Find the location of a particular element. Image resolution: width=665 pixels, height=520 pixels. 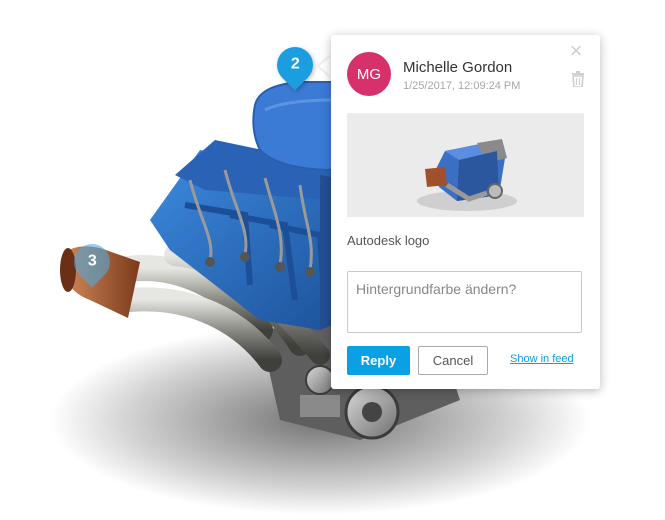

attachment-thumbnail is located at coordinates (465, 165).